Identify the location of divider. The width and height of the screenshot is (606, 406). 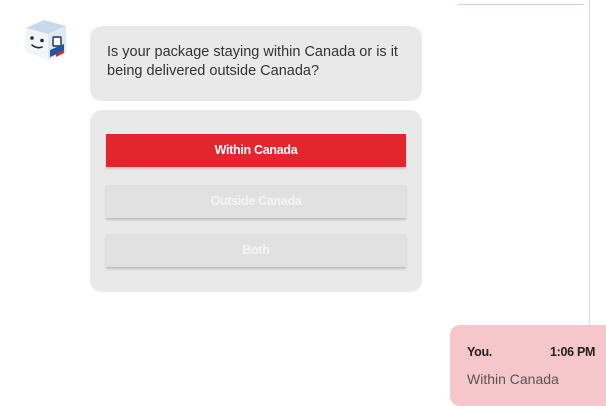
(521, 2).